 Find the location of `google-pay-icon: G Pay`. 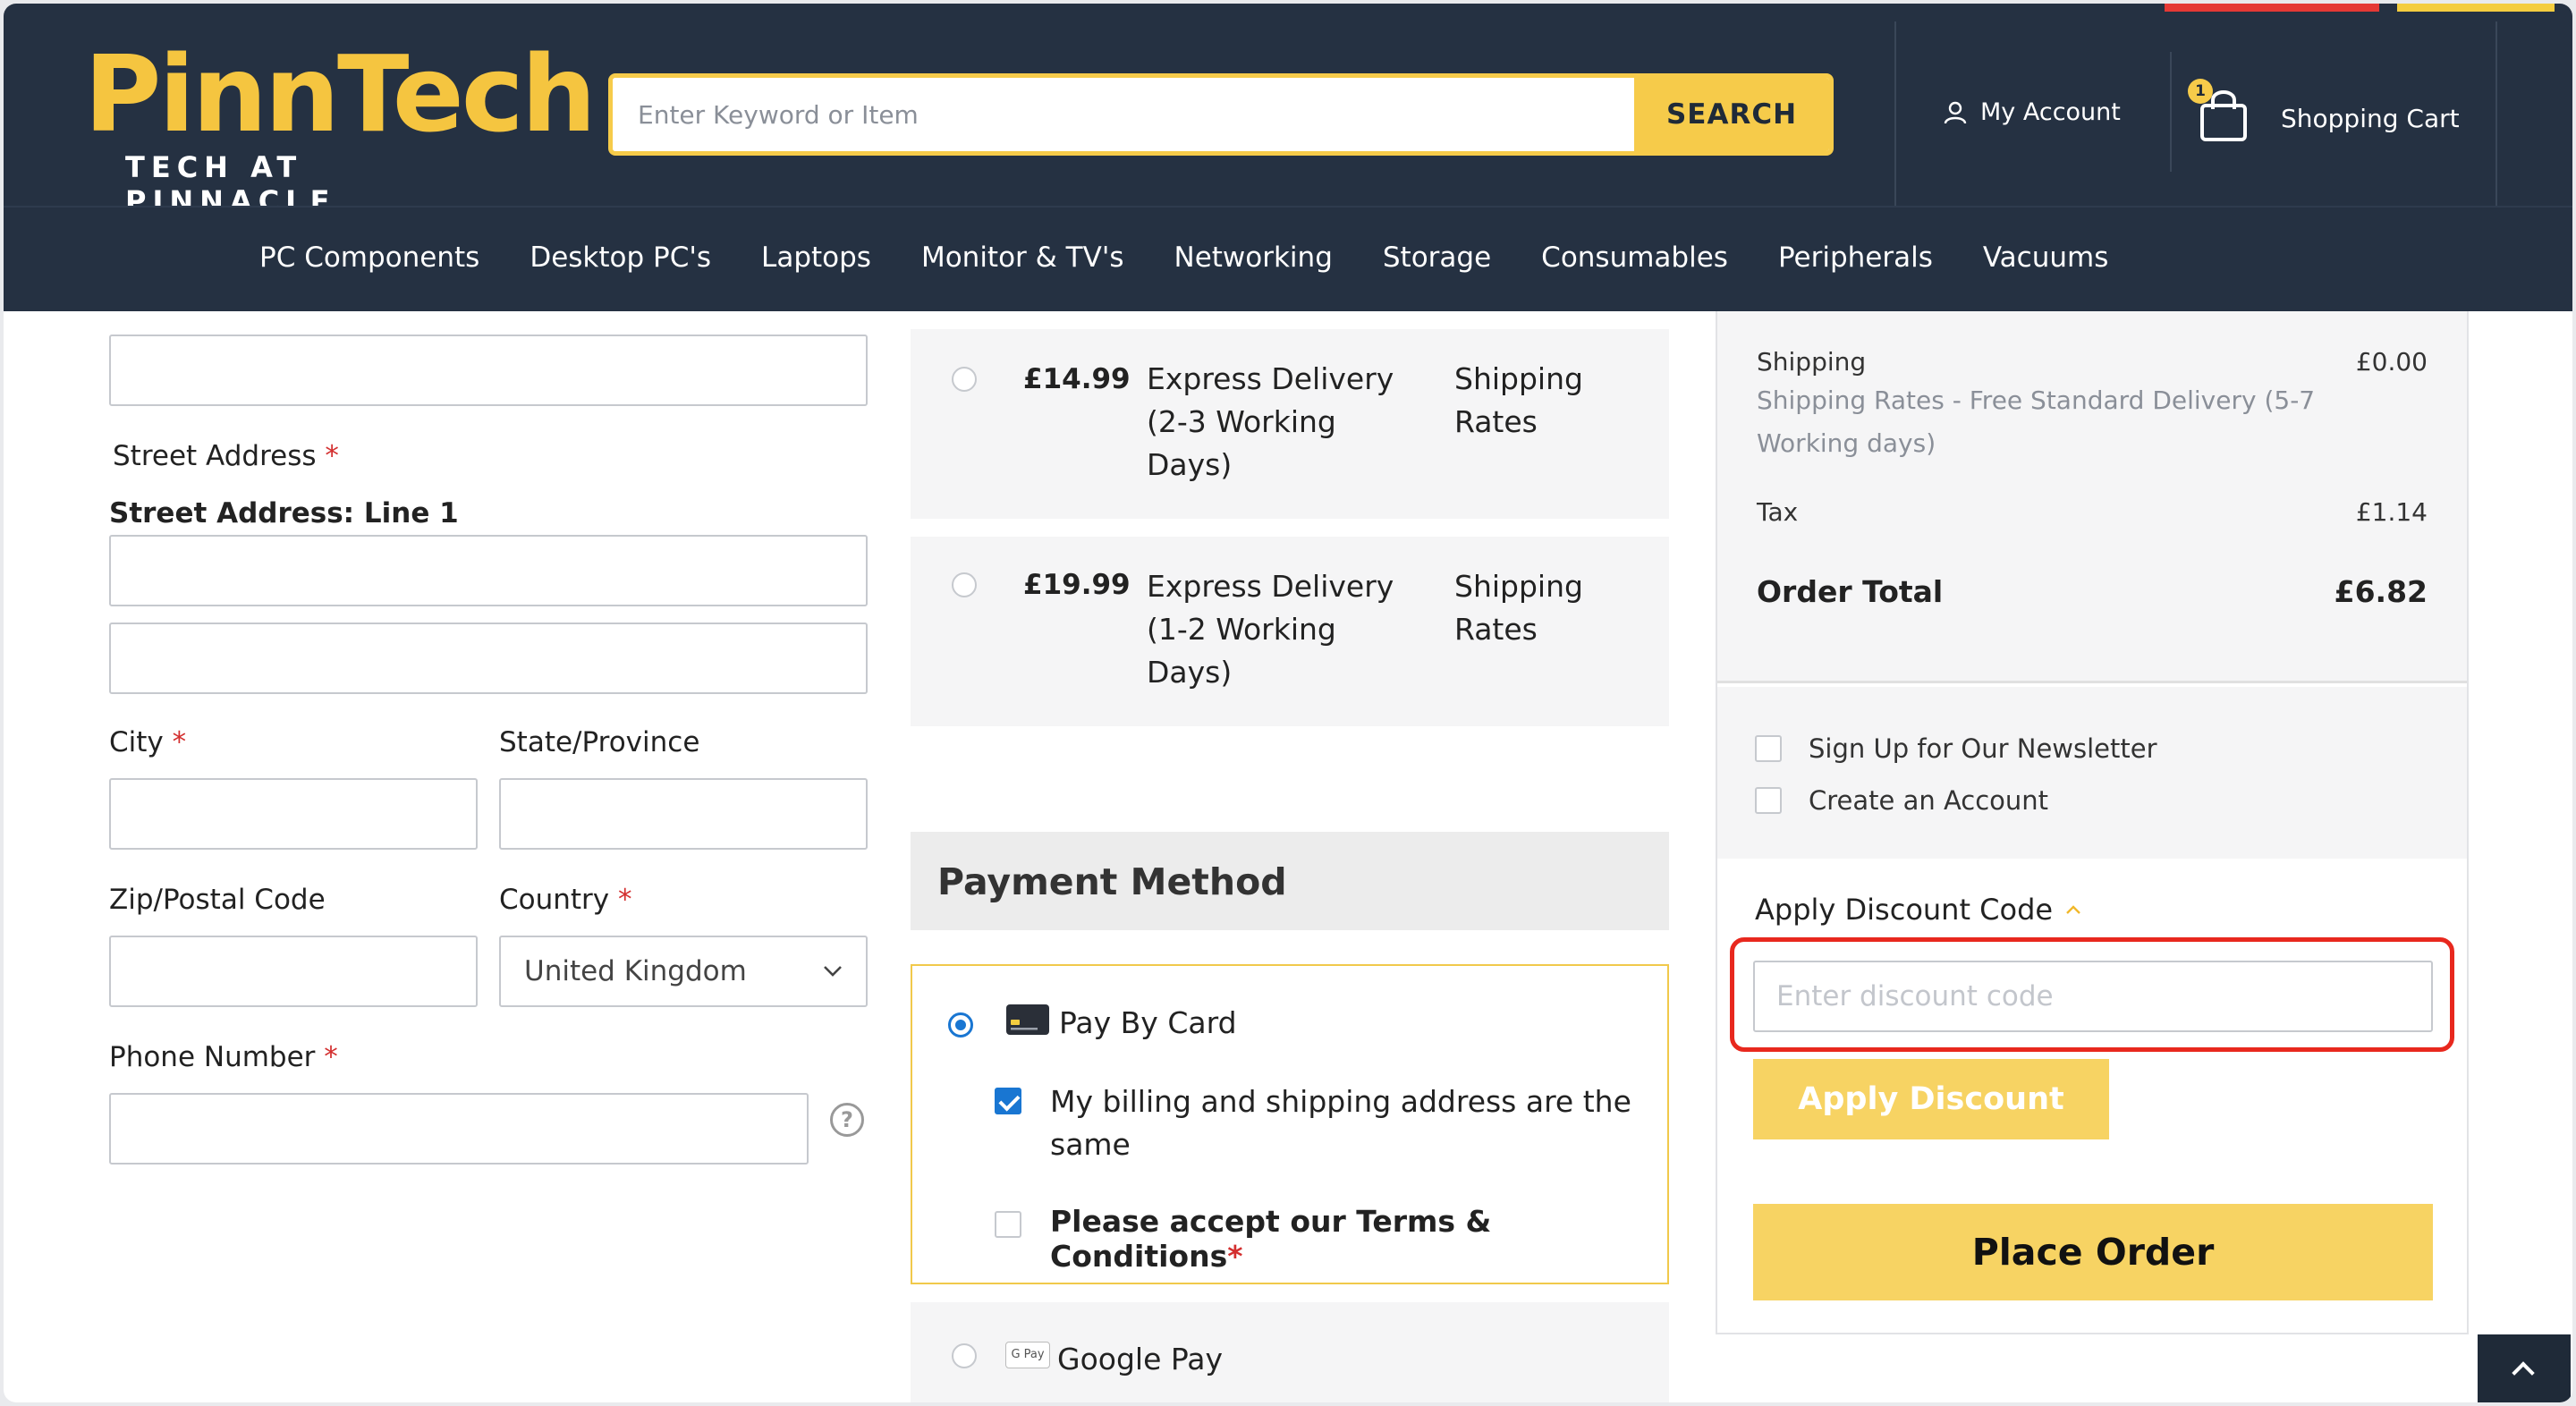

google-pay-icon: G Pay is located at coordinates (1027, 1355).